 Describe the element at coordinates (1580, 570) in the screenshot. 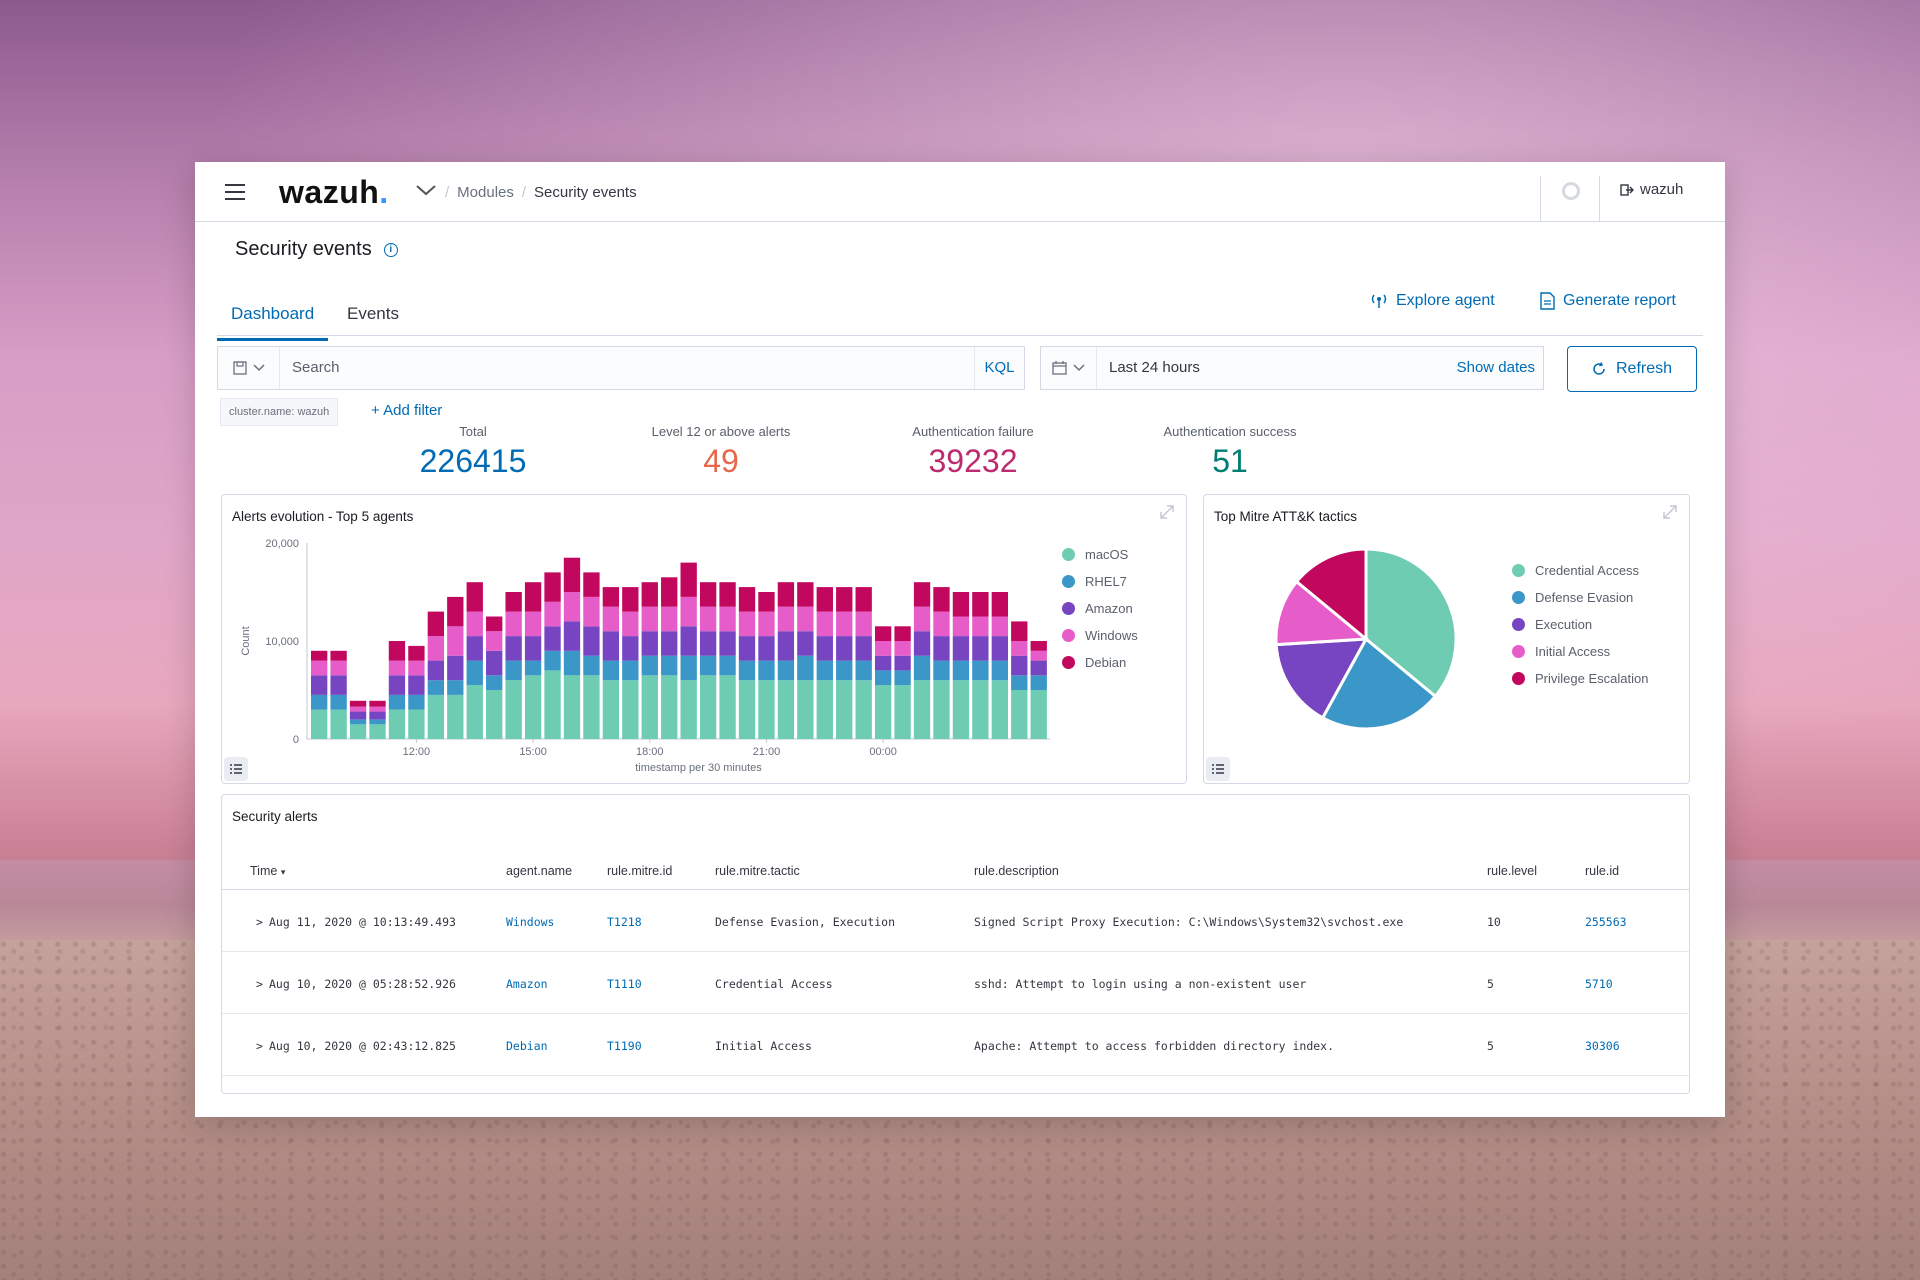

I see `legend-item-credential-access: Credential Access` at that location.